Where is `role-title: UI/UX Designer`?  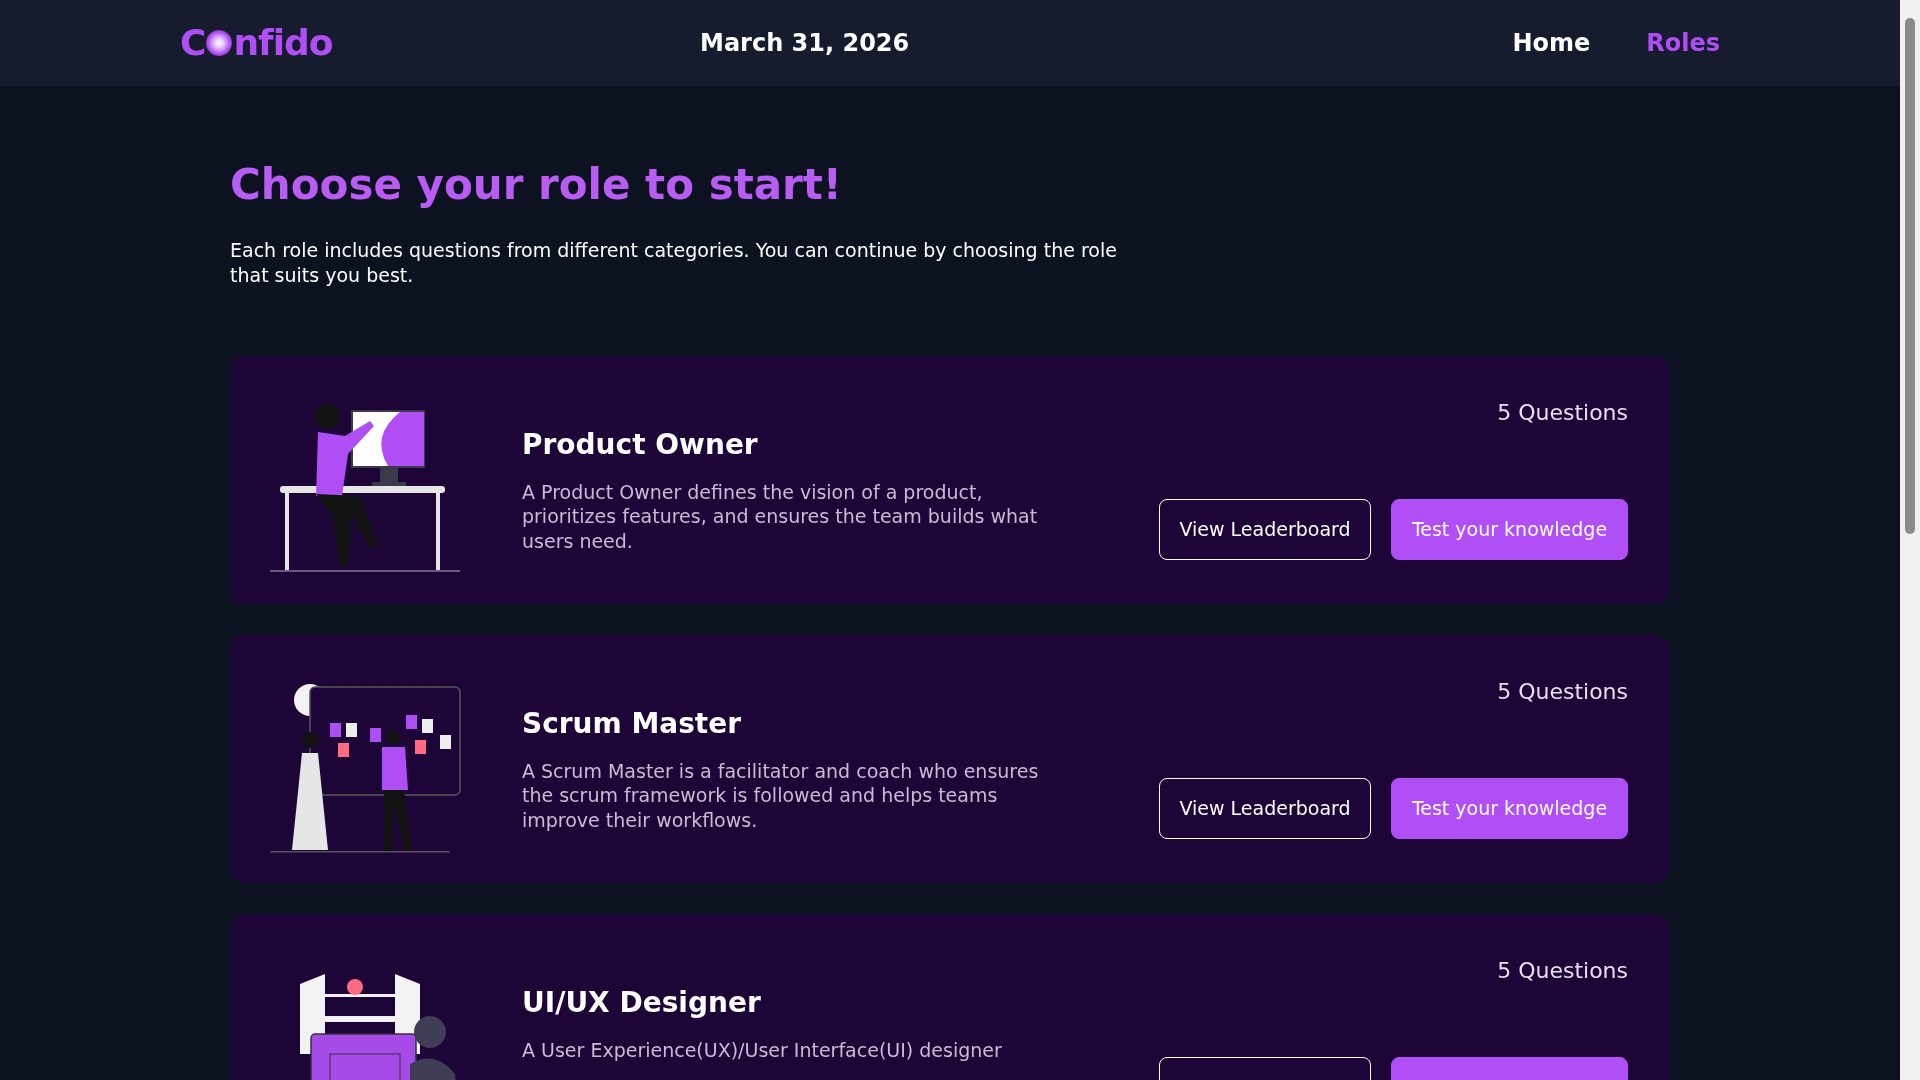
role-title: UI/UX Designer is located at coordinates (642, 1002).